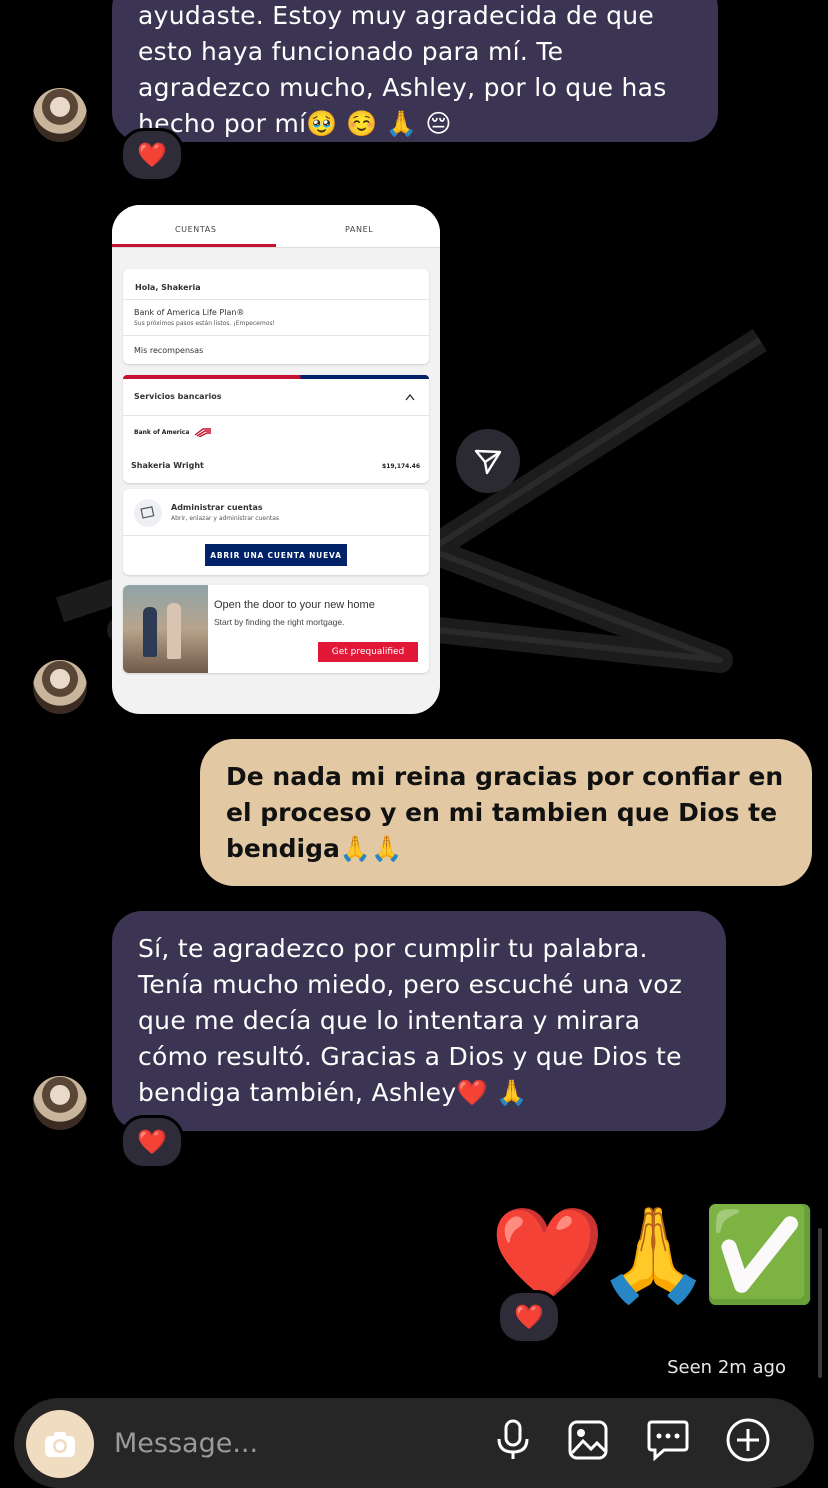  I want to click on rewards-link: Mis recompensas, so click(169, 350).